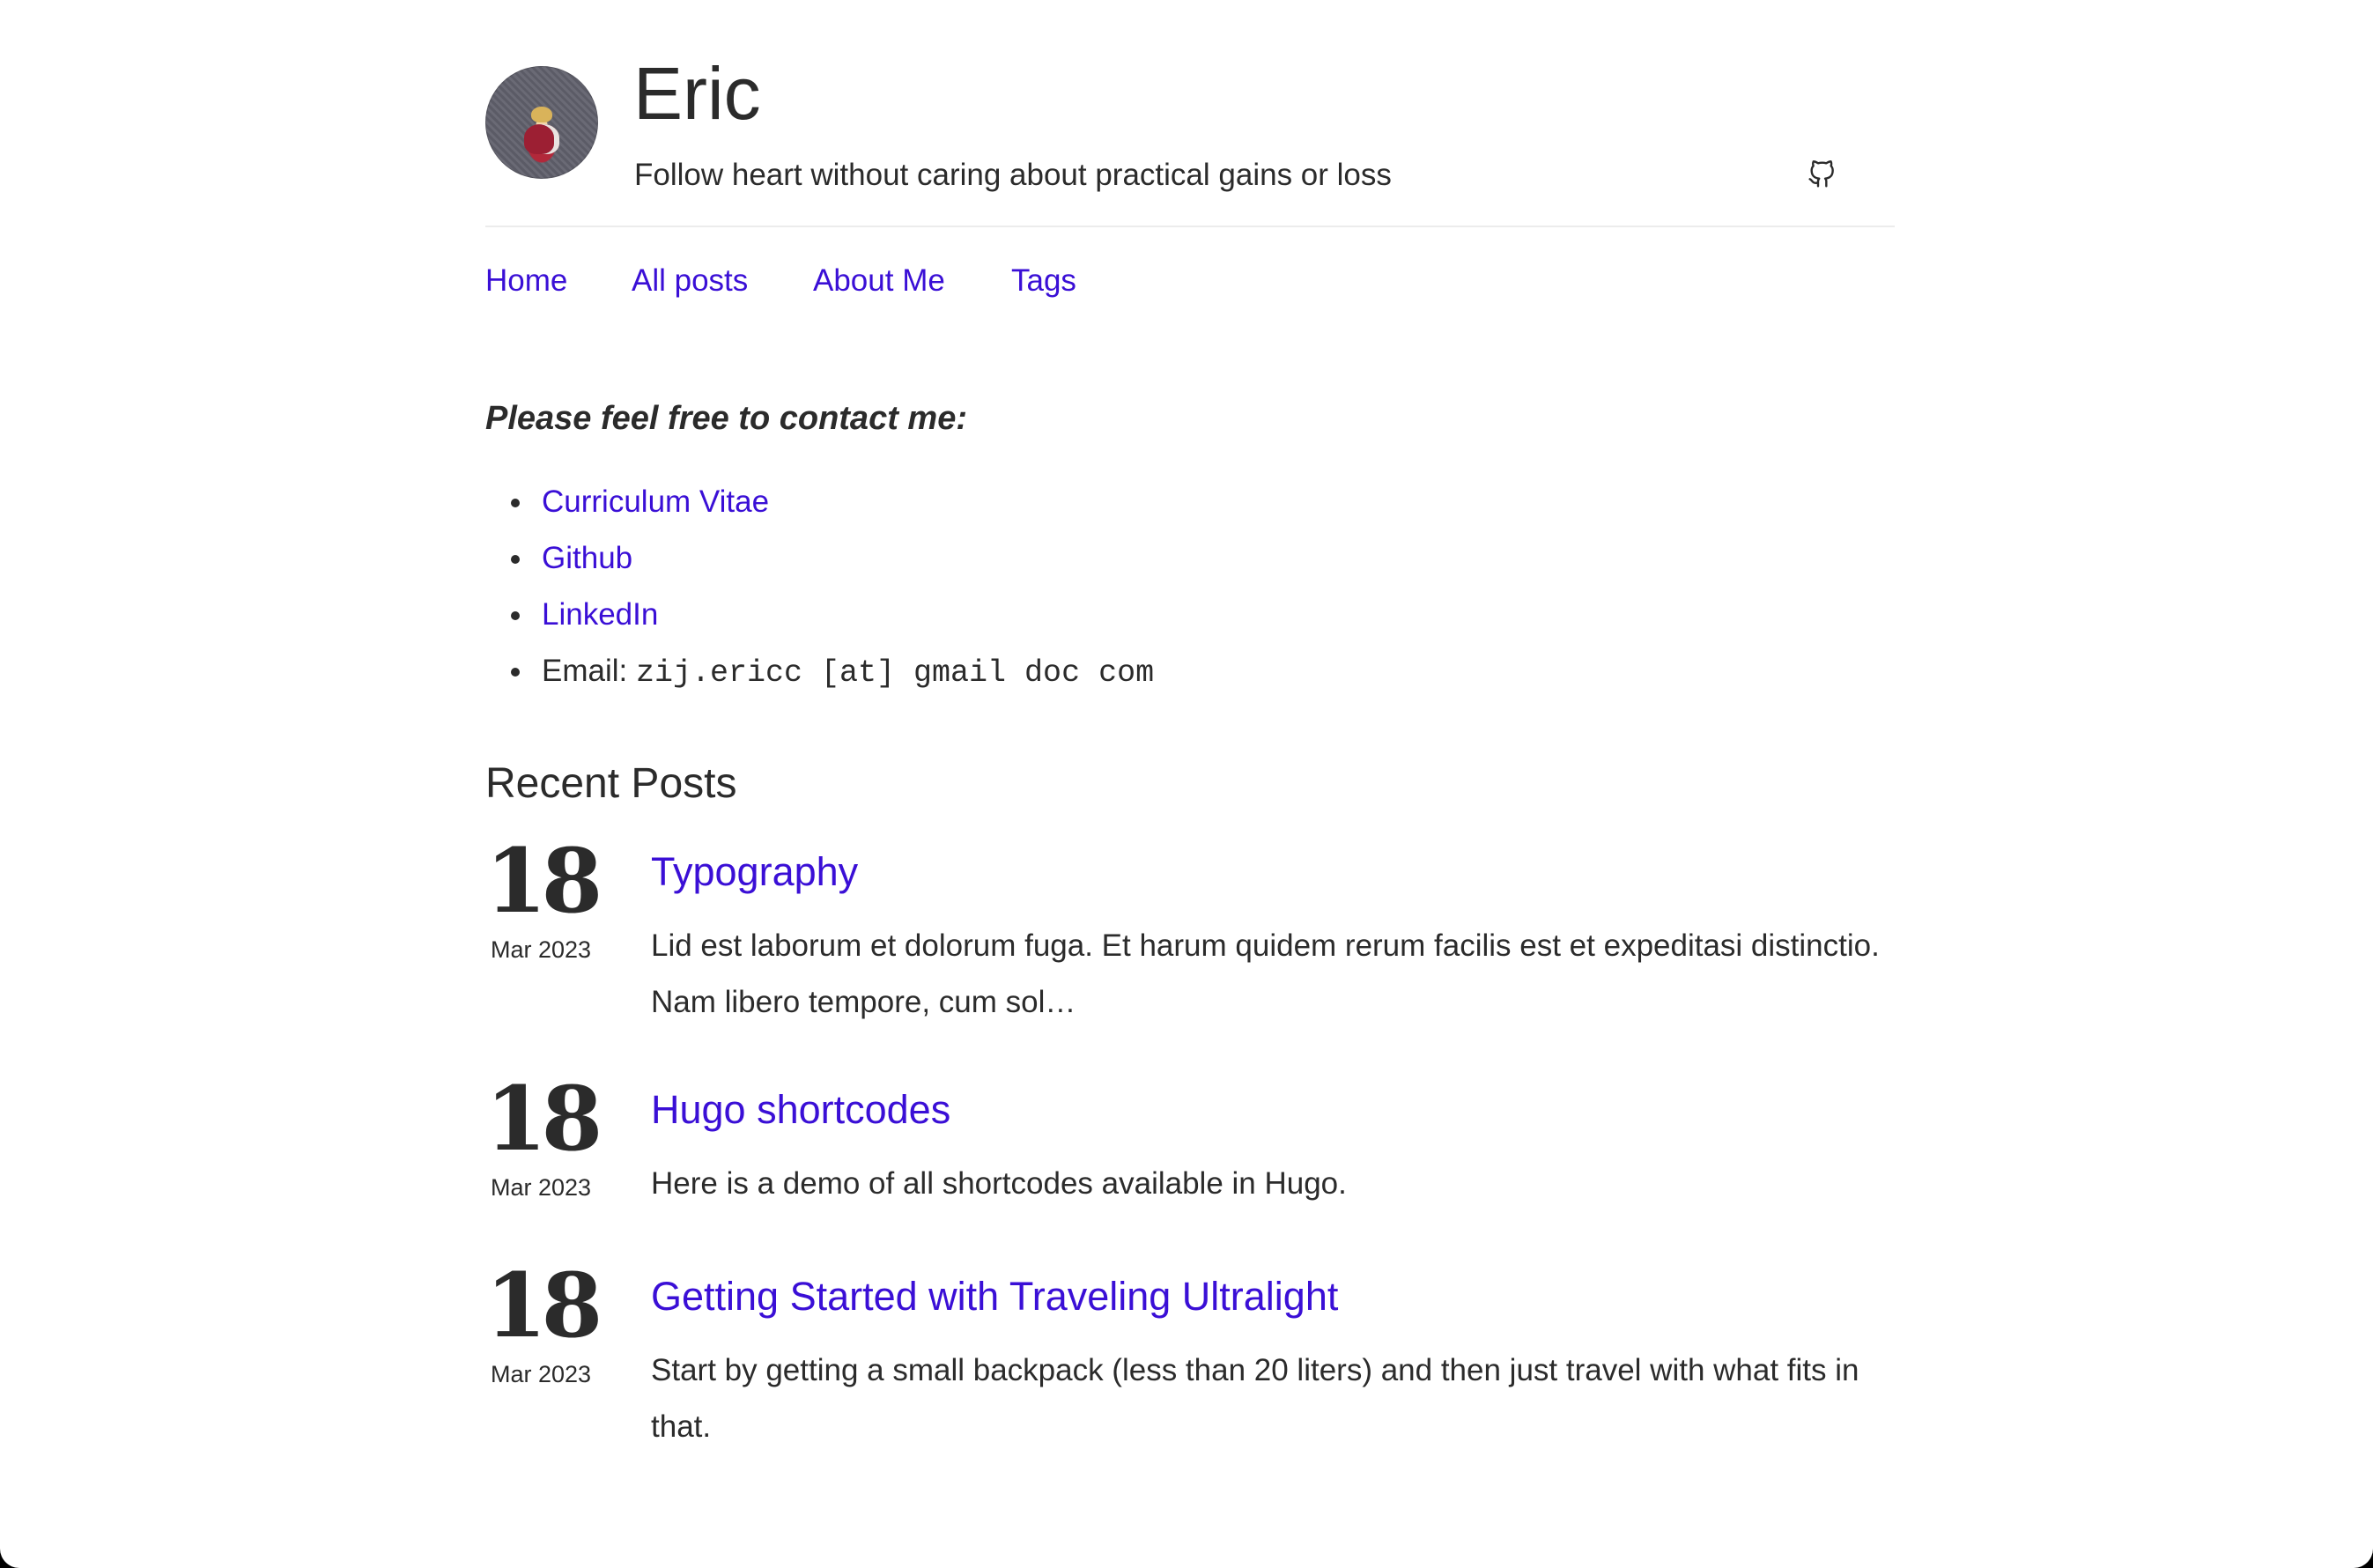 This screenshot has height=1568, width=2373. Describe the element at coordinates (587, 558) in the screenshot. I see `github-link: Github` at that location.